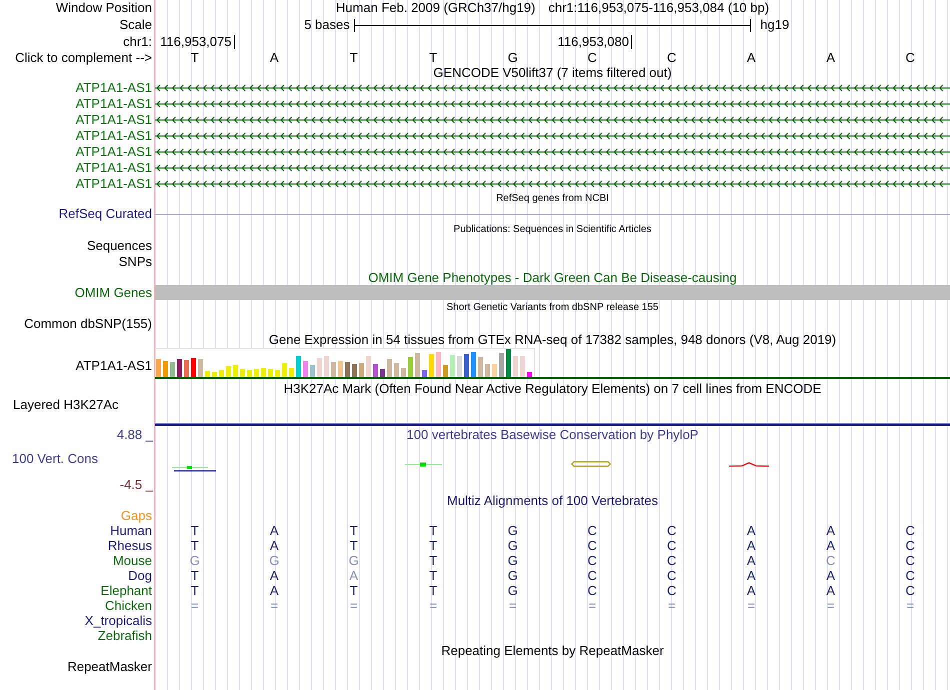  I want to click on track-label: Layered H3K27Ac, so click(66, 405).